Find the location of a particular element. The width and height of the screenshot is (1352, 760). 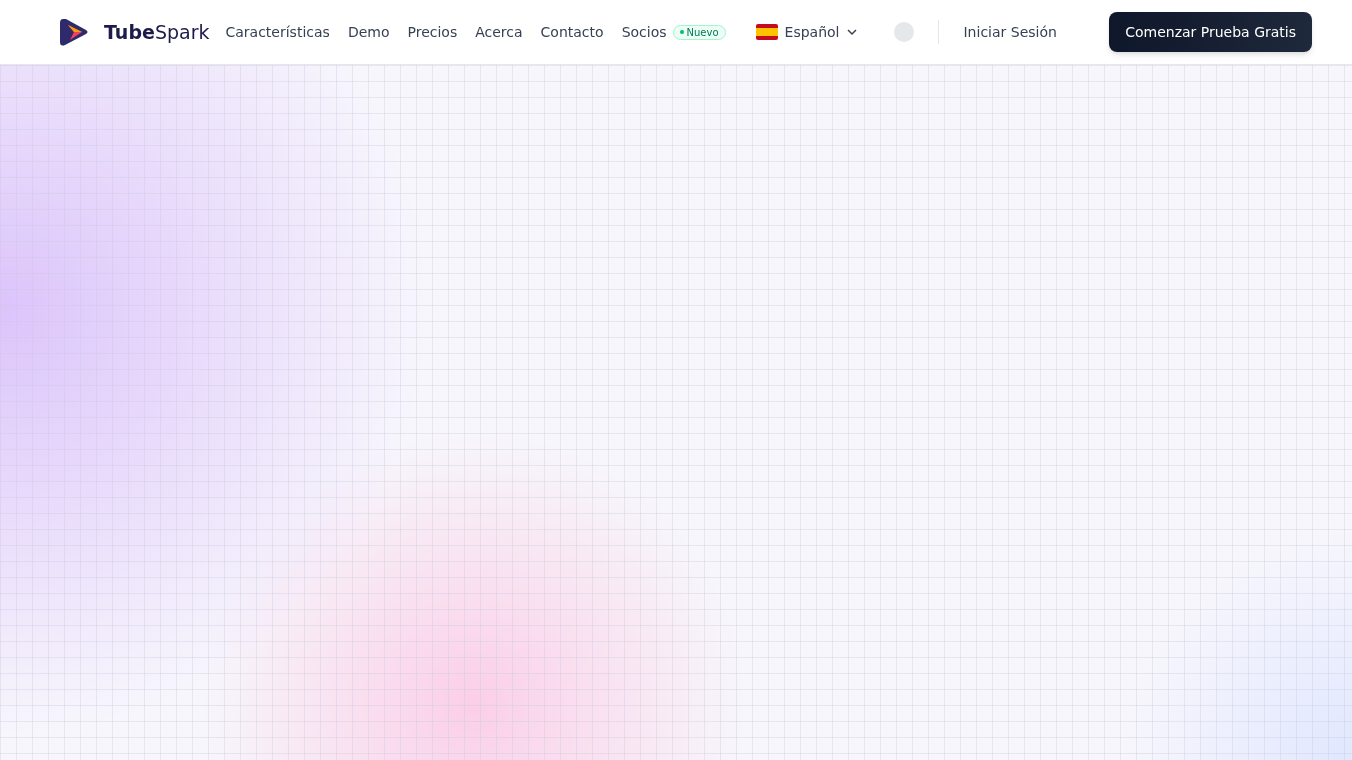

nav-link: Características is located at coordinates (277, 32).